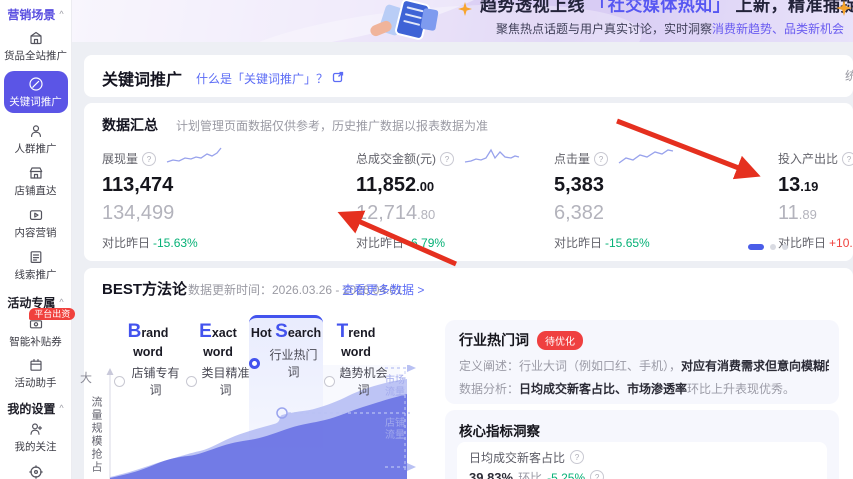 The height and width of the screenshot is (479, 853). What do you see at coordinates (579, 185) in the screenshot?
I see `metric-value: 5,383` at bounding box center [579, 185].